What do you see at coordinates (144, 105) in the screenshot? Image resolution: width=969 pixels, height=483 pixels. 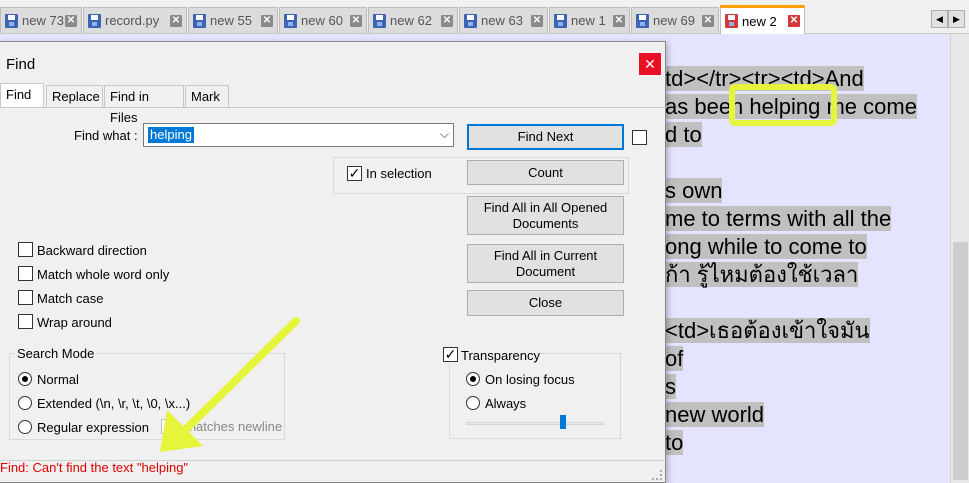 I see `tab-find-in-files: Find in Files` at bounding box center [144, 105].